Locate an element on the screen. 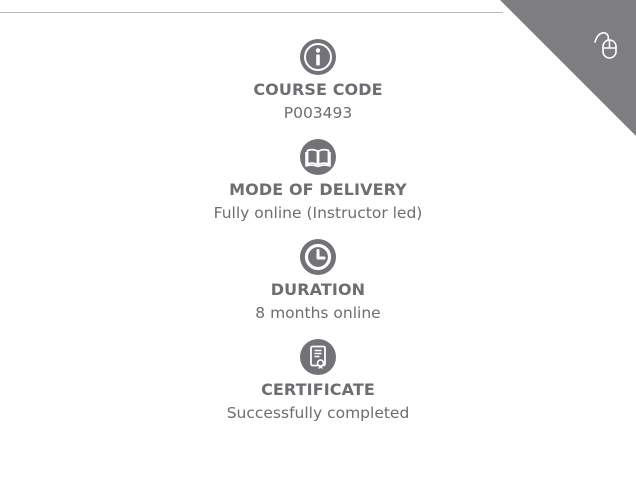 The height and width of the screenshot is (490, 636). mode-of-delivery-value: Fully online (Instructor led) is located at coordinates (318, 213).